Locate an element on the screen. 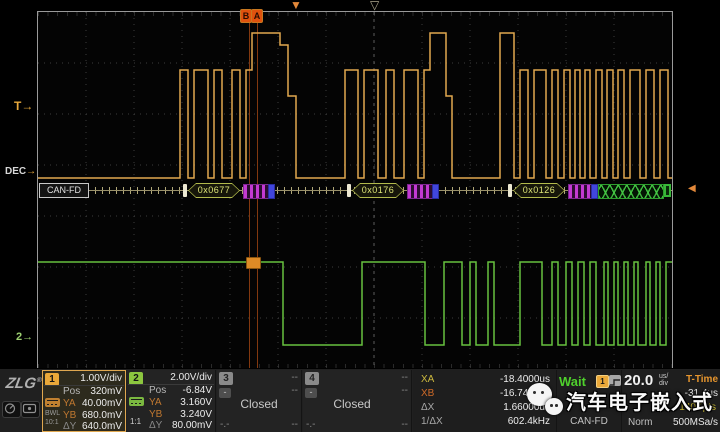 The image size is (720, 432). channel3-state: Closed is located at coordinates (259, 404).